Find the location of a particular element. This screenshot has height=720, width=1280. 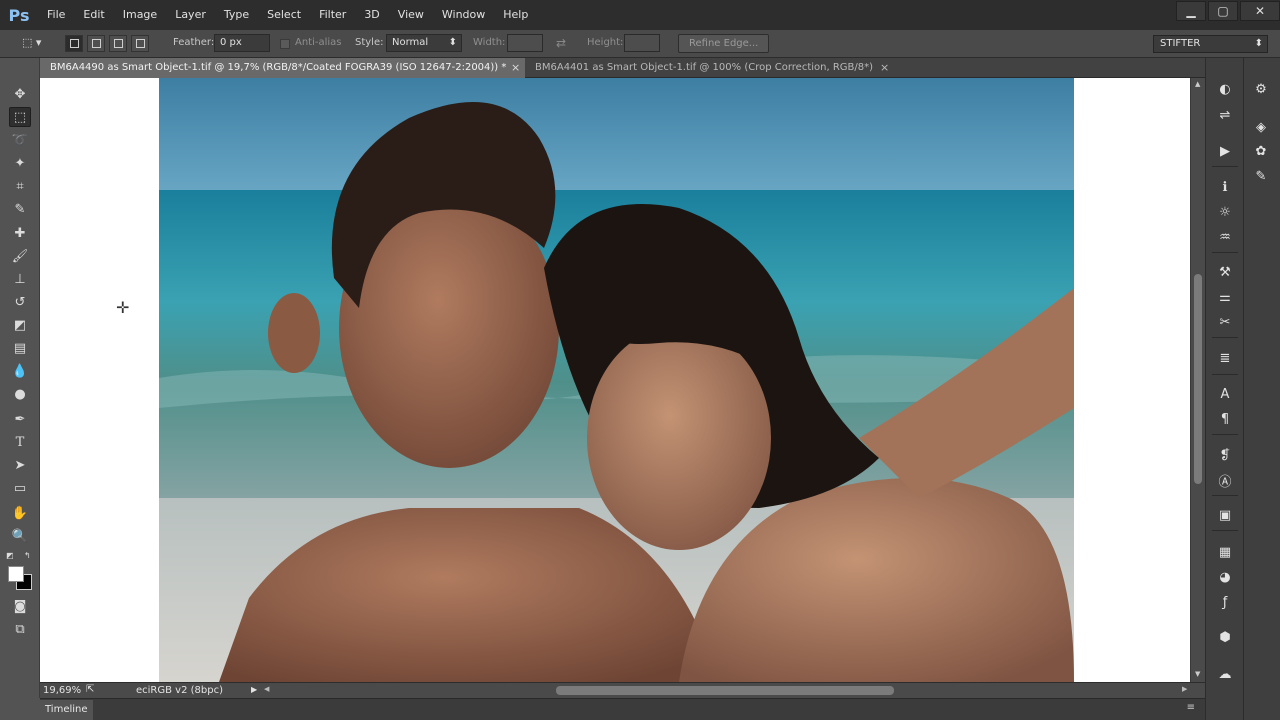

menu-view: View is located at coordinates (411, 15).